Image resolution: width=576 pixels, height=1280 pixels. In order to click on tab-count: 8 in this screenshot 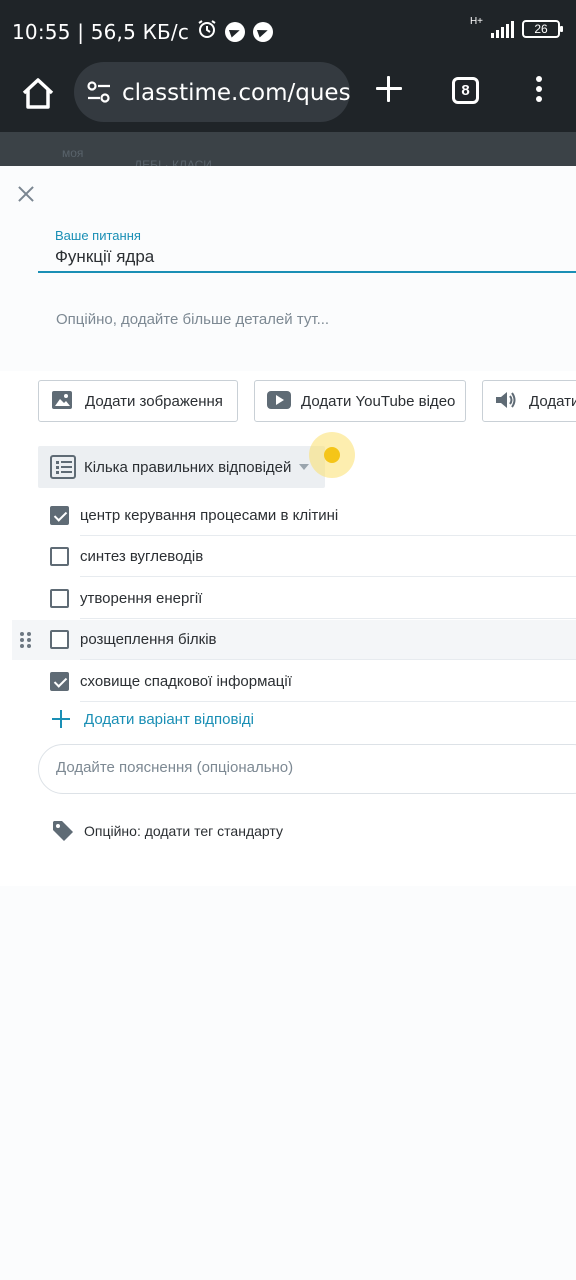, I will do `click(465, 90)`.